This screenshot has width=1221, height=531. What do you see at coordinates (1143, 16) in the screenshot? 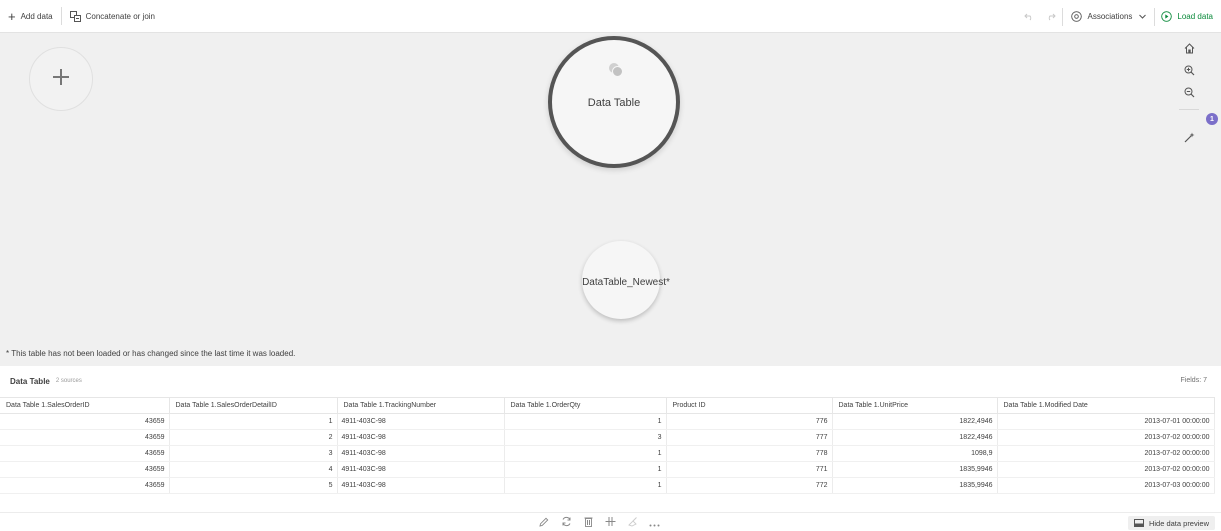
I see `chevron-down-icon` at bounding box center [1143, 16].